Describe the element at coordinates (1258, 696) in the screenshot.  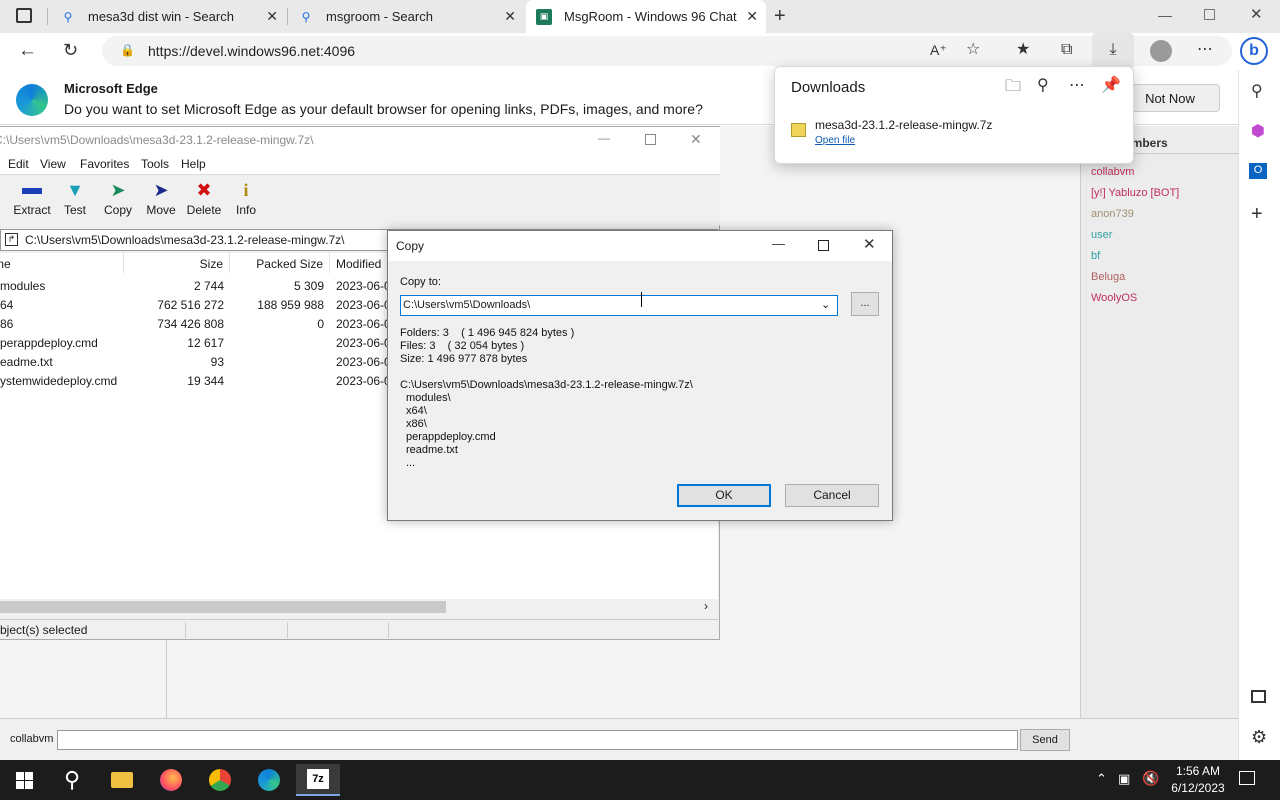
I see `hide-sidebar-icon` at that location.